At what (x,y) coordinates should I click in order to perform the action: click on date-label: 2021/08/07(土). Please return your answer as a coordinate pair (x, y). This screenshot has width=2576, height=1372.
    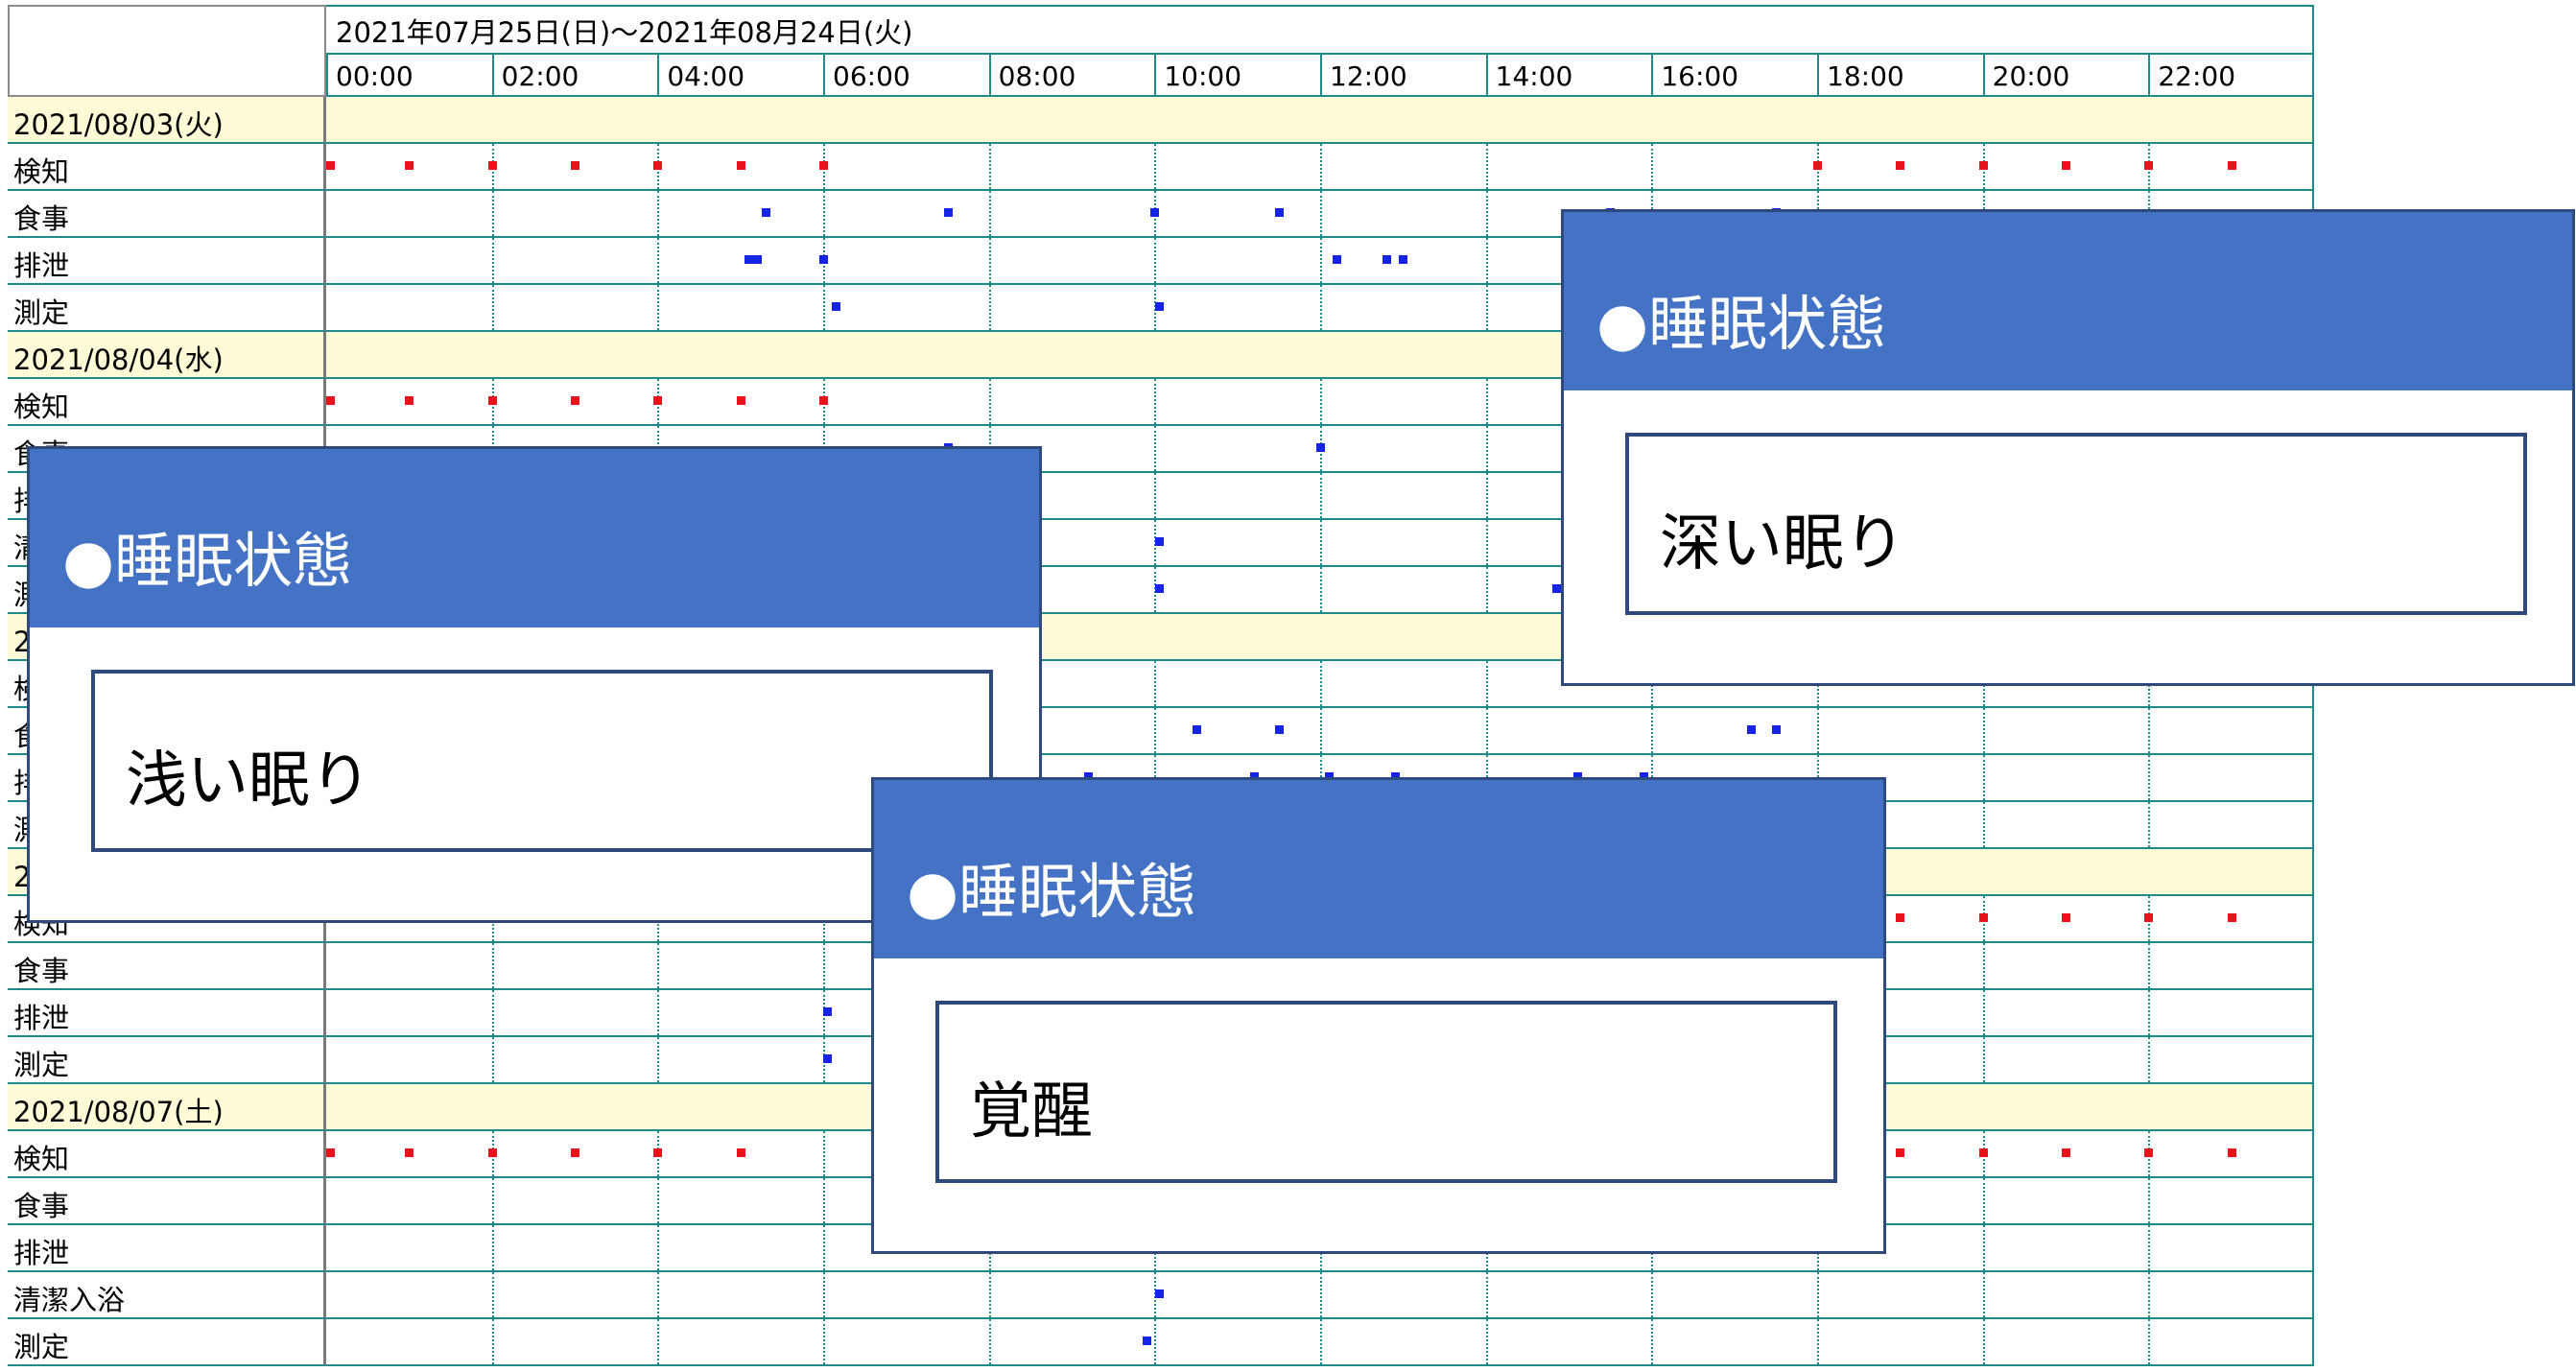
    Looking at the image, I should click on (167, 1107).